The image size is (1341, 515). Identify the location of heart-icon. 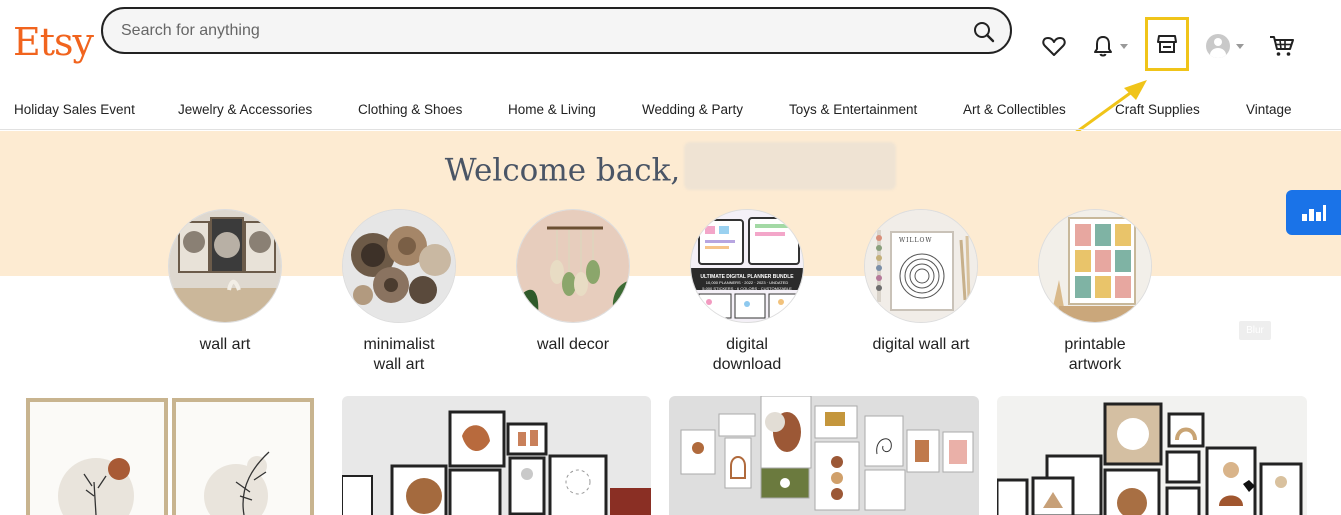
(1054, 46).